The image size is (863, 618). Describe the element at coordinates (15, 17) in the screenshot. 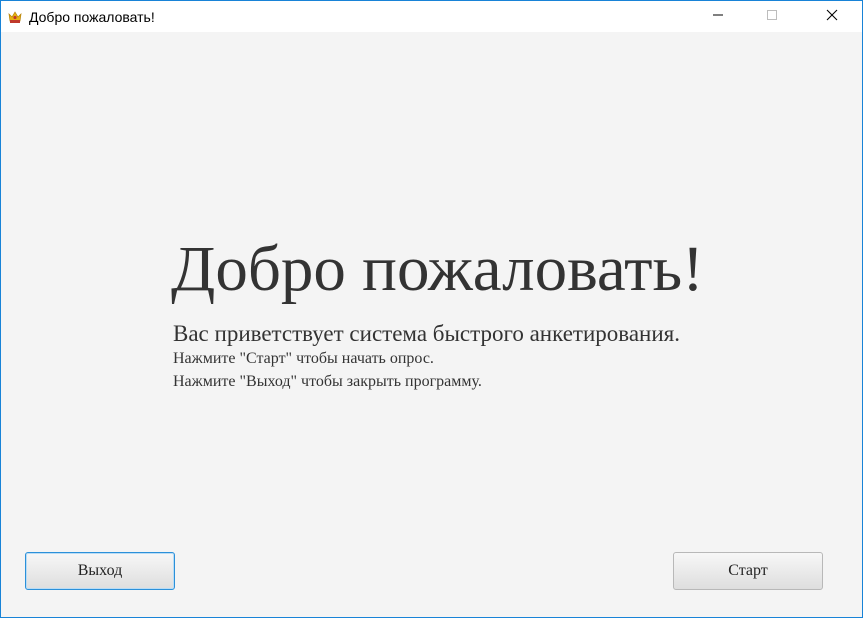

I see `crown-icon` at that location.